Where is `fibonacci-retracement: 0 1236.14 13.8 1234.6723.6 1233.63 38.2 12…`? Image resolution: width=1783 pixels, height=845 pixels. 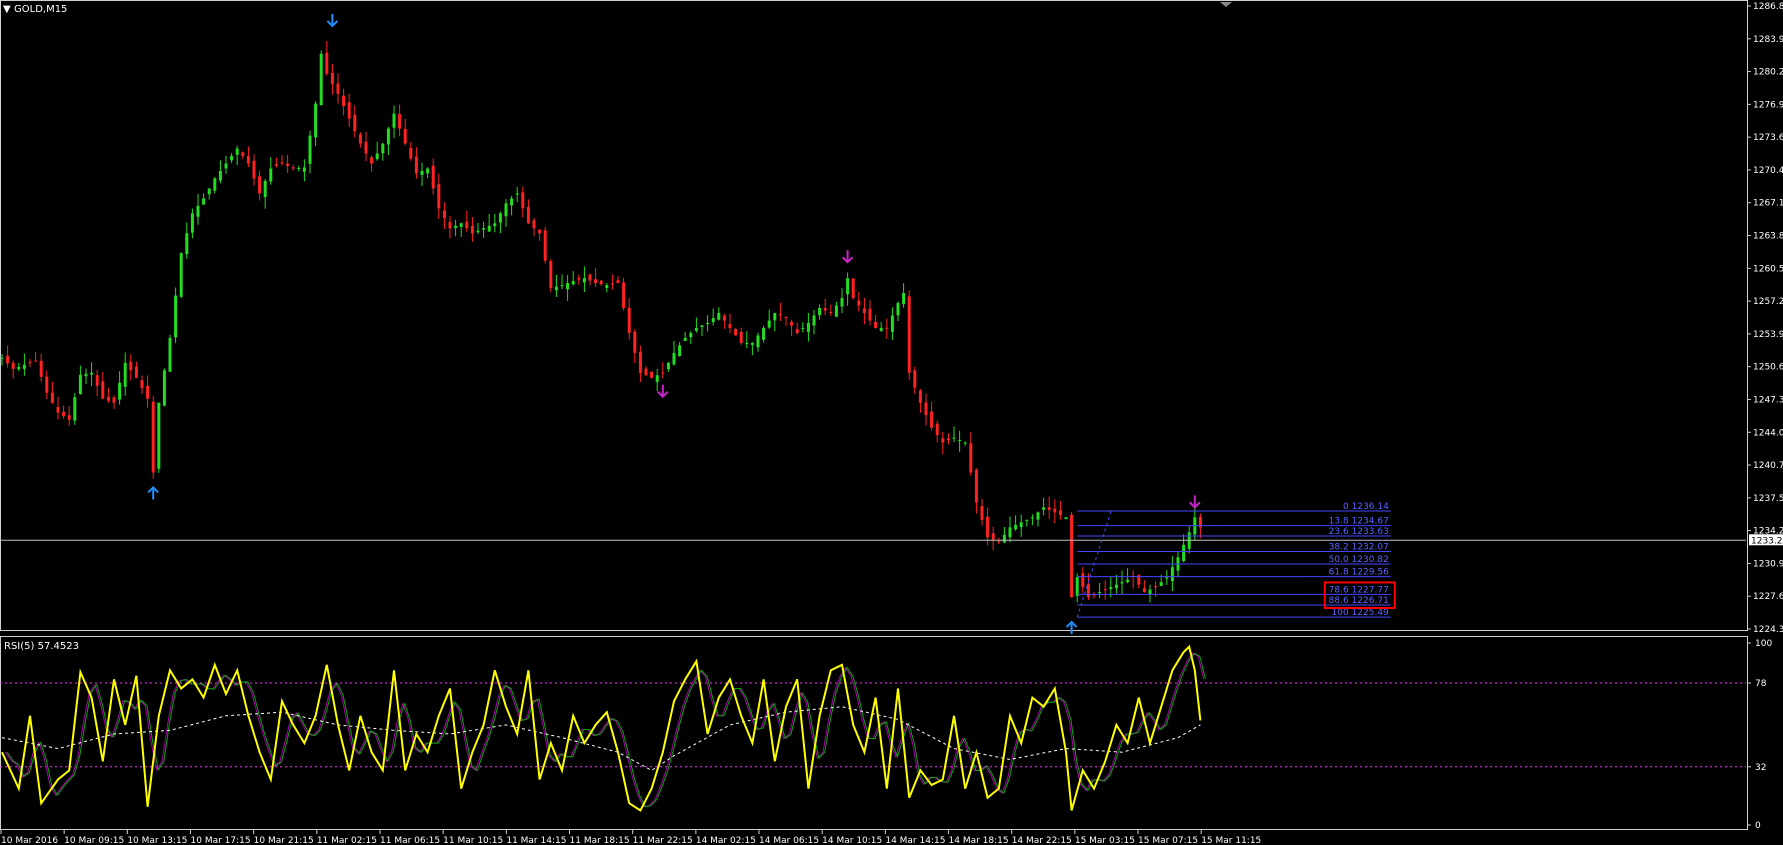
fibonacci-retracement: 0 1236.14 13.8 1234.6723.6 1233.63 38.2 12… is located at coordinates (1236, 560).